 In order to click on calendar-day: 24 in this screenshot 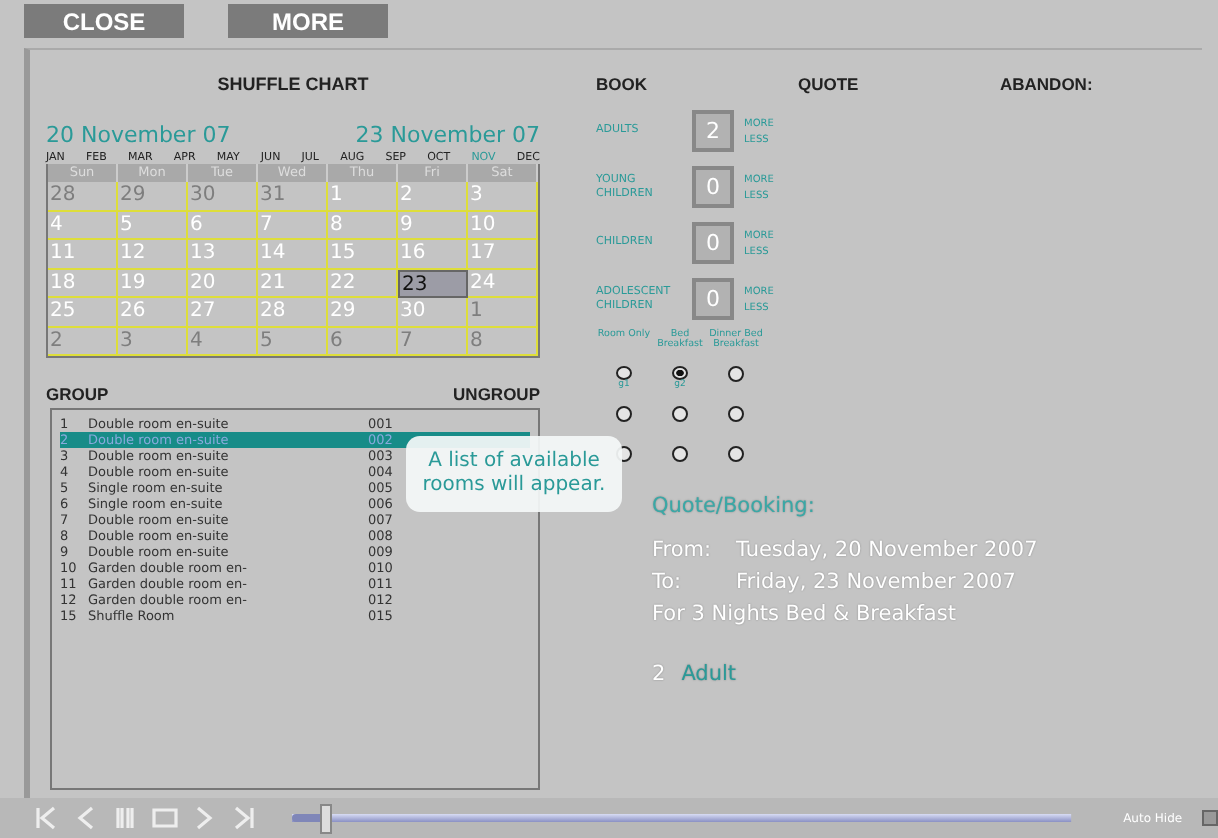, I will do `click(503, 283)`.